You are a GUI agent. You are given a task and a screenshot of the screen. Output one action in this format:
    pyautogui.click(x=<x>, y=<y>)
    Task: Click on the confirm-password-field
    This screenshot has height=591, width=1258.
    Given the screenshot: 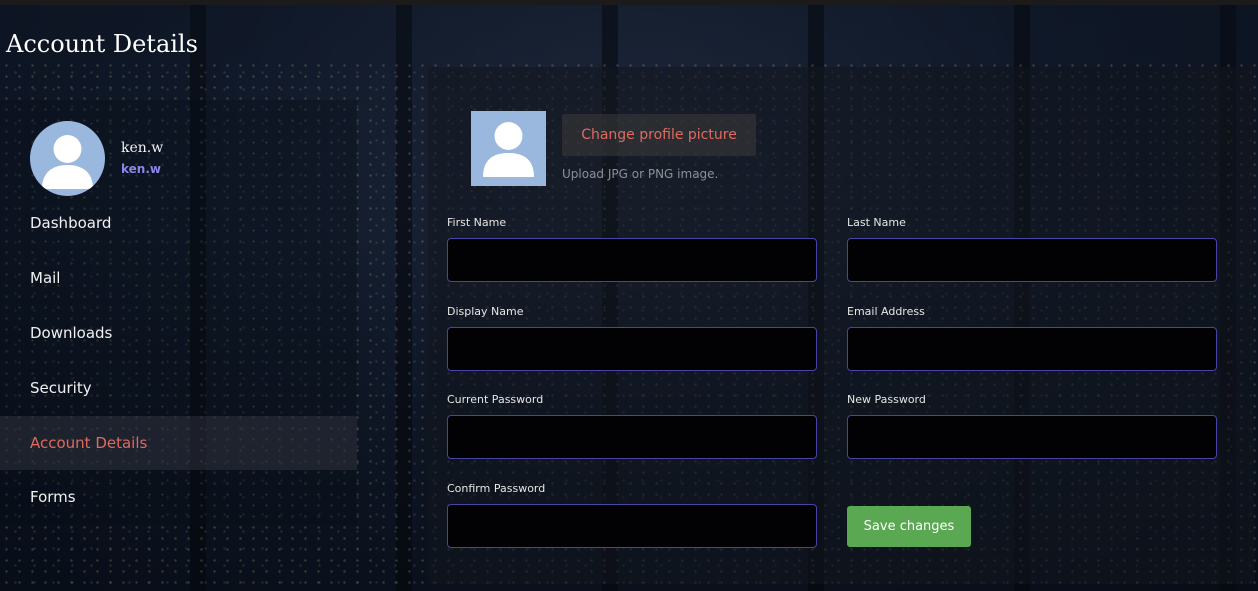 What is the action you would take?
    pyautogui.click(x=632, y=526)
    